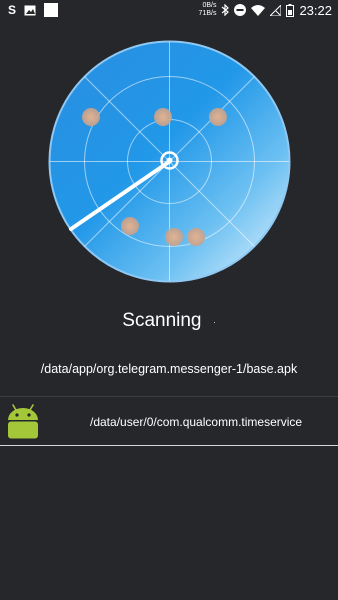  I want to click on s-app-icon: S, so click(12, 10).